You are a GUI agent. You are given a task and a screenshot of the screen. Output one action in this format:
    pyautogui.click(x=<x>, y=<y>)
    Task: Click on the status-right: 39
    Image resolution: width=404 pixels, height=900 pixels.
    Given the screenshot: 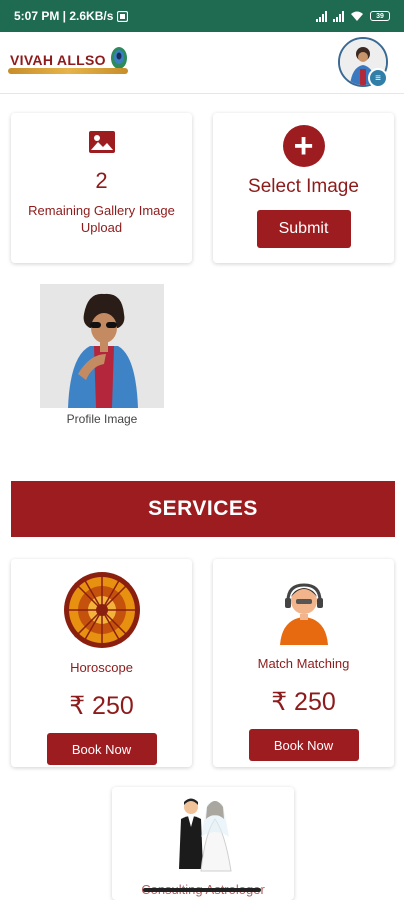 What is the action you would take?
    pyautogui.click(x=353, y=16)
    